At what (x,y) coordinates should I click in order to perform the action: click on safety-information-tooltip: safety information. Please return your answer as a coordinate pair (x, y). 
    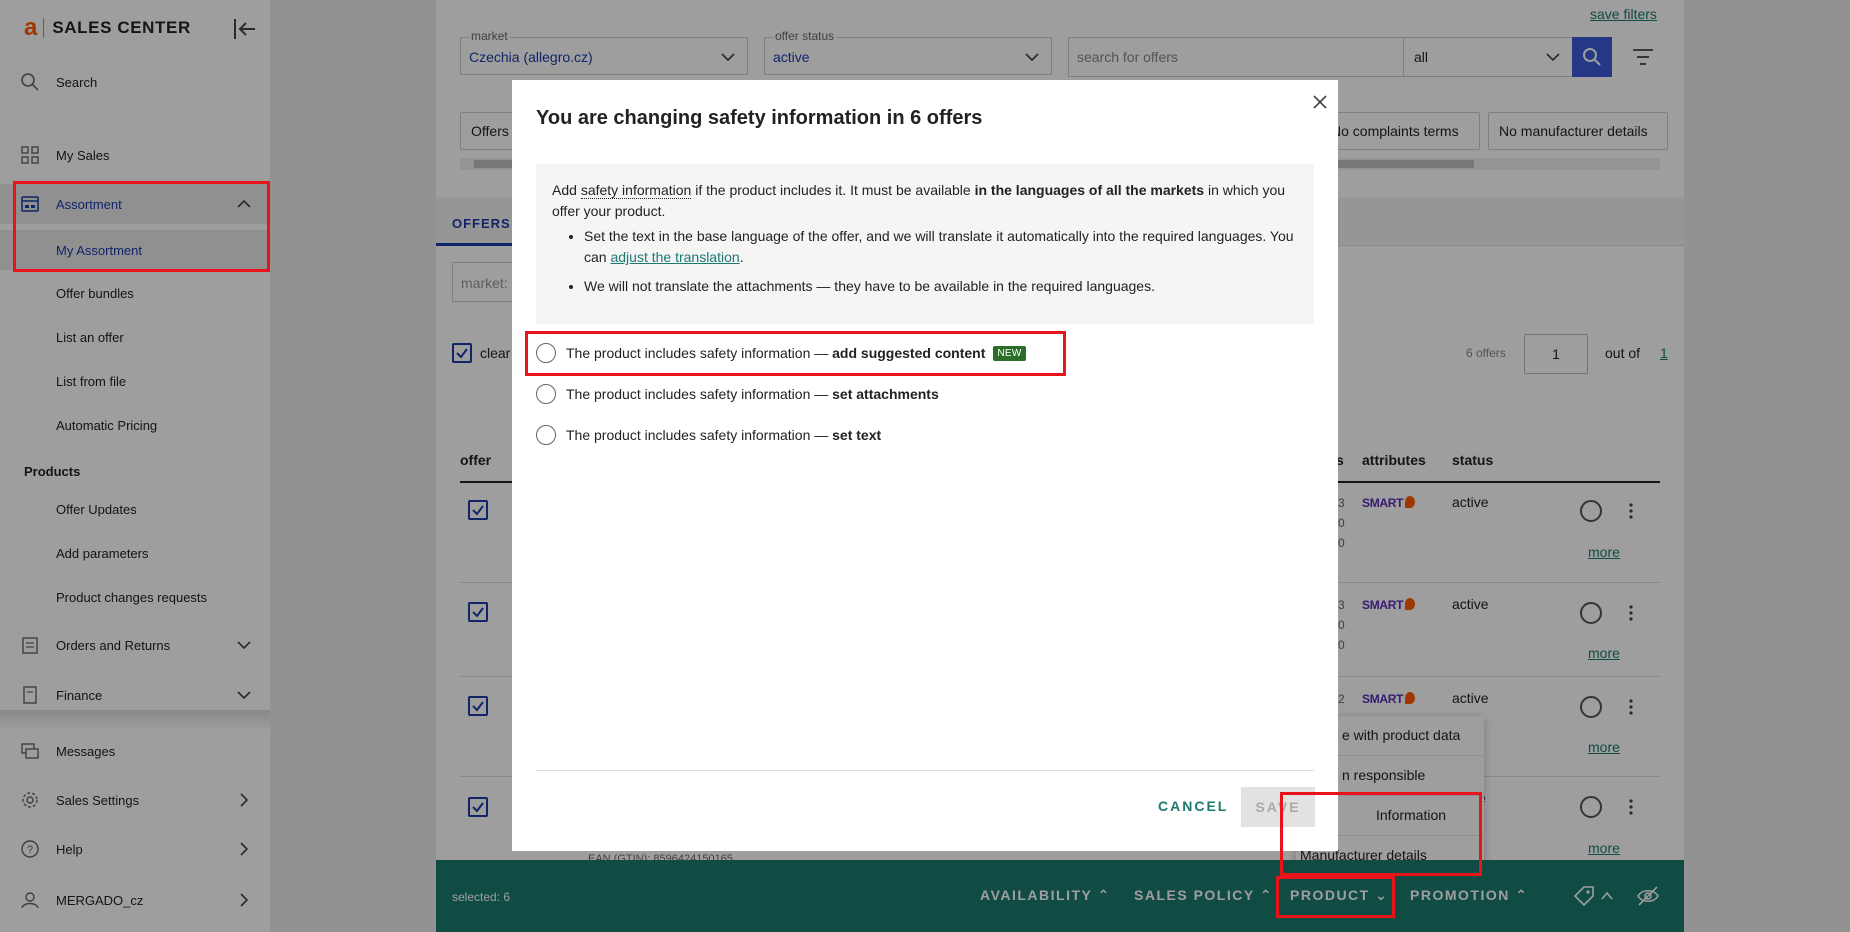
    Looking at the image, I should click on (636, 190).